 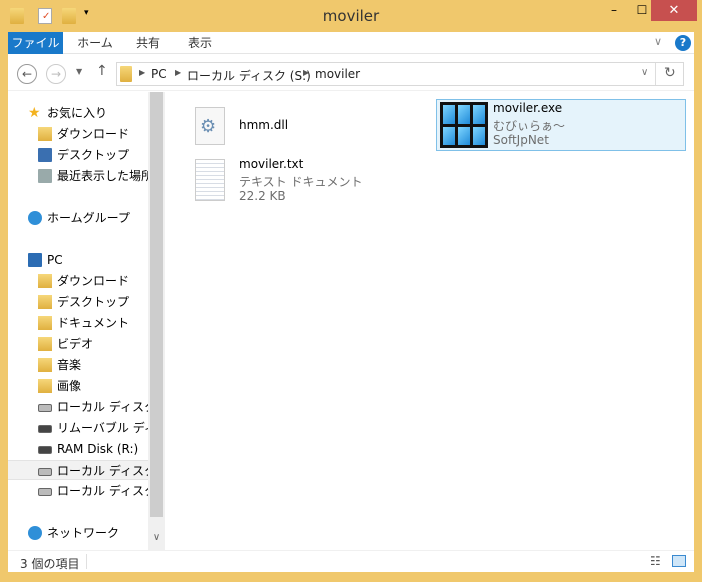 What do you see at coordinates (306, 126) in the screenshot?
I see `file-item-hmm-dll: ⚙ hmm.dll` at bounding box center [306, 126].